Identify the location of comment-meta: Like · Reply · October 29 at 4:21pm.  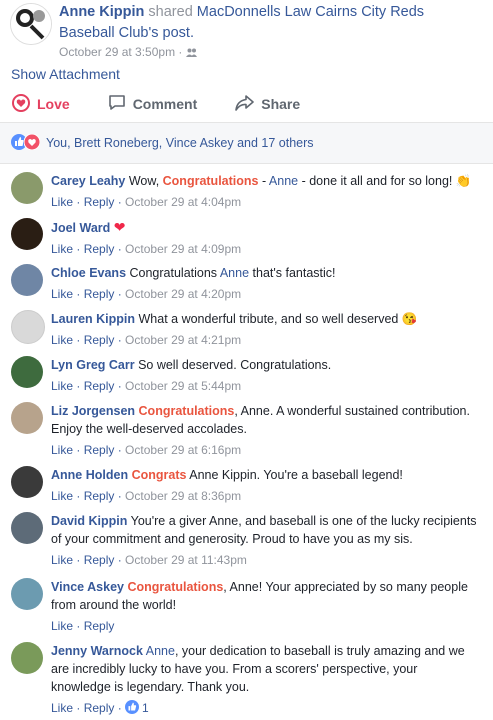
(146, 340).